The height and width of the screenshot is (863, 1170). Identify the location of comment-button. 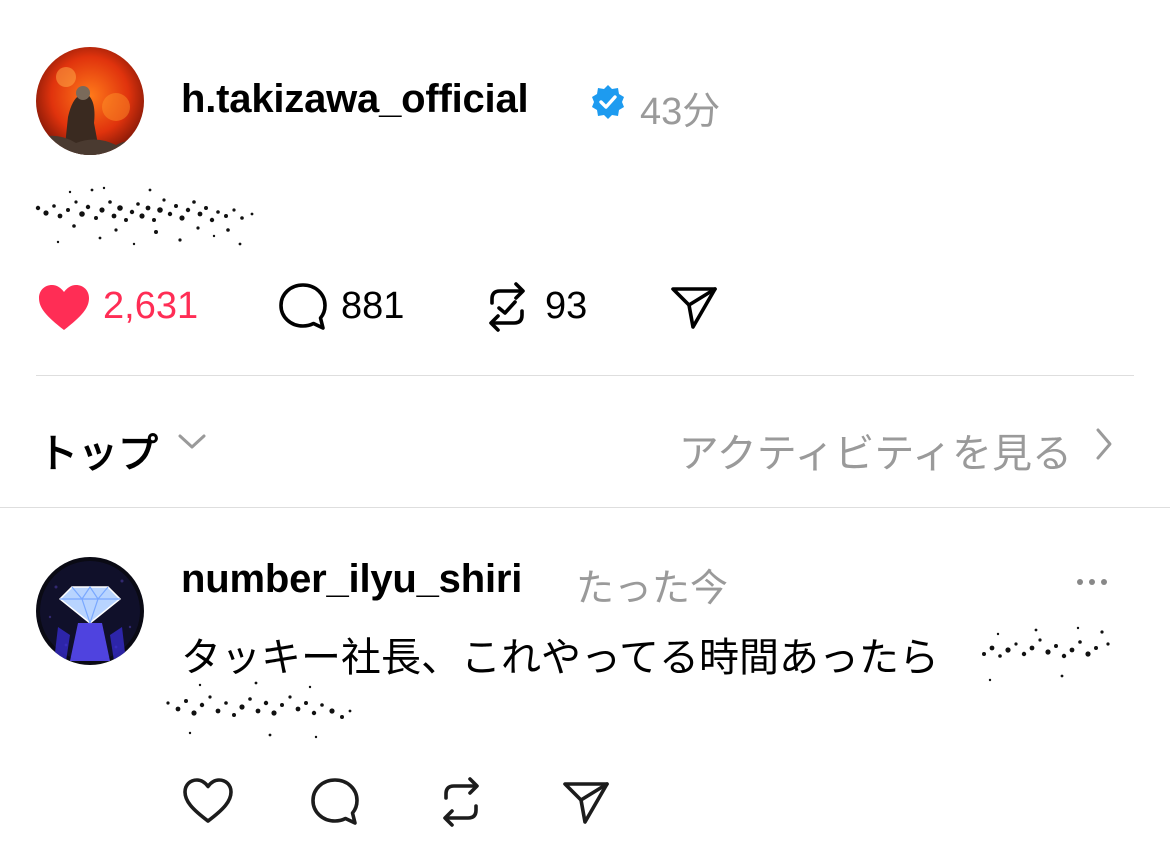
(303, 307).